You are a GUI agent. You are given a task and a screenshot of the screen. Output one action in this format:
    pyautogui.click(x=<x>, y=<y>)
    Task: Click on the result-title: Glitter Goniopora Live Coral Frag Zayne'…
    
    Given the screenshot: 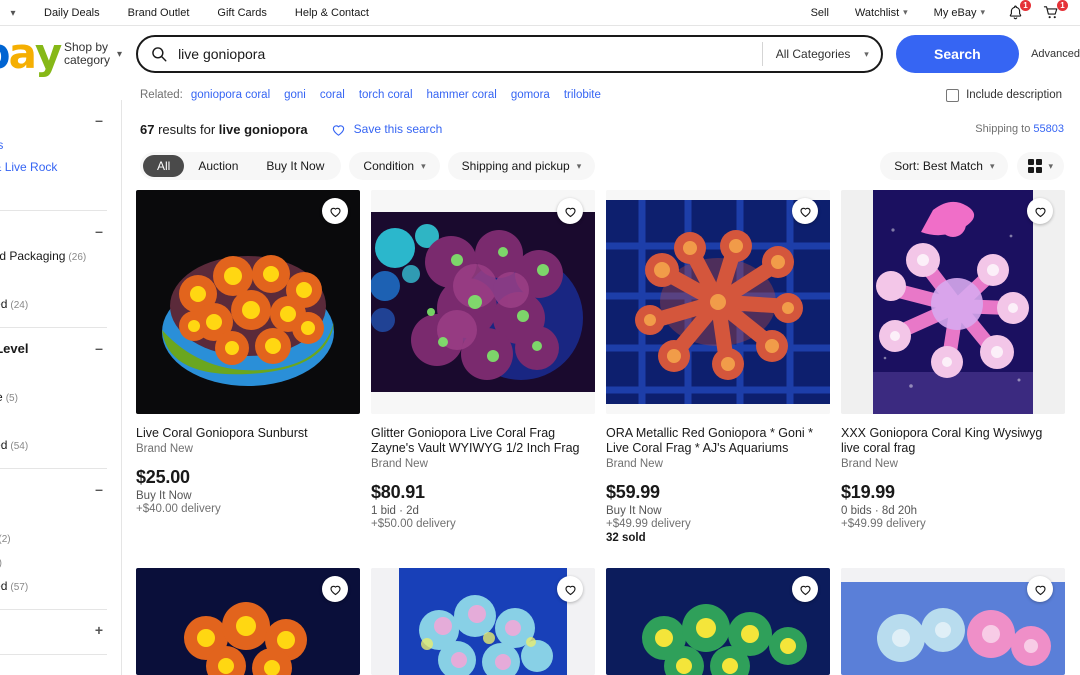 What is the action you would take?
    pyautogui.click(x=482, y=441)
    